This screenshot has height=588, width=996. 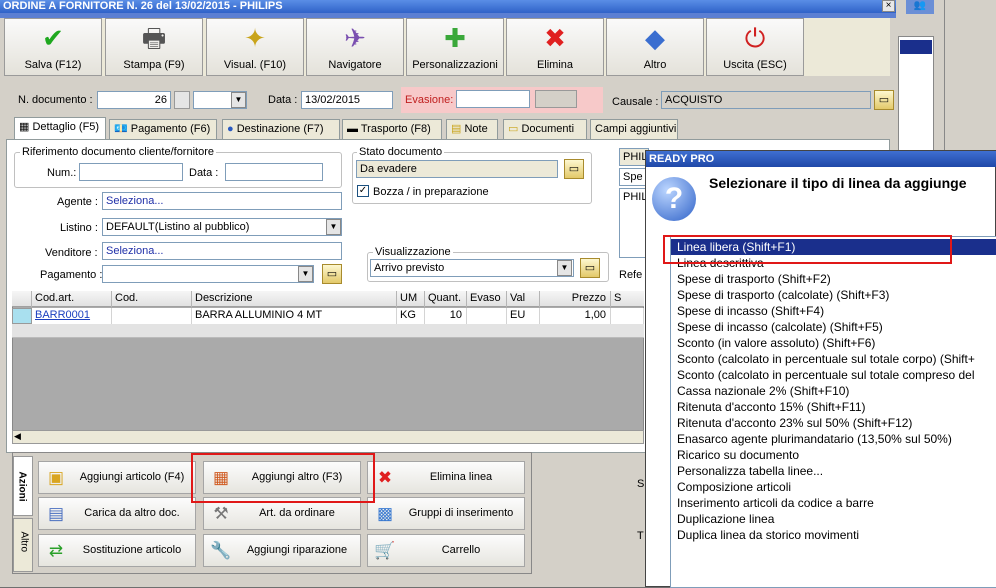 I want to click on exit-button: ⏻ Uscita (ESC), so click(x=755, y=47).